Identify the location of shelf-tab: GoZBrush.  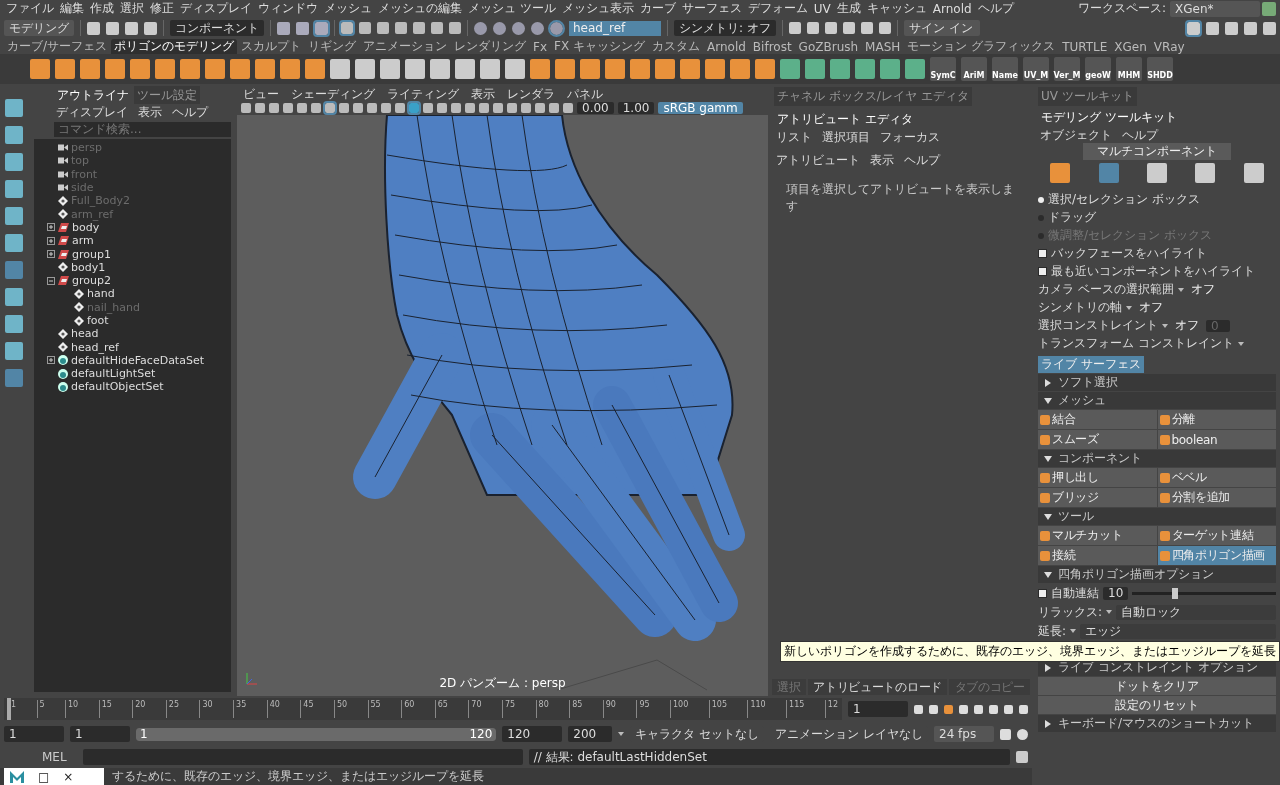
(828, 46).